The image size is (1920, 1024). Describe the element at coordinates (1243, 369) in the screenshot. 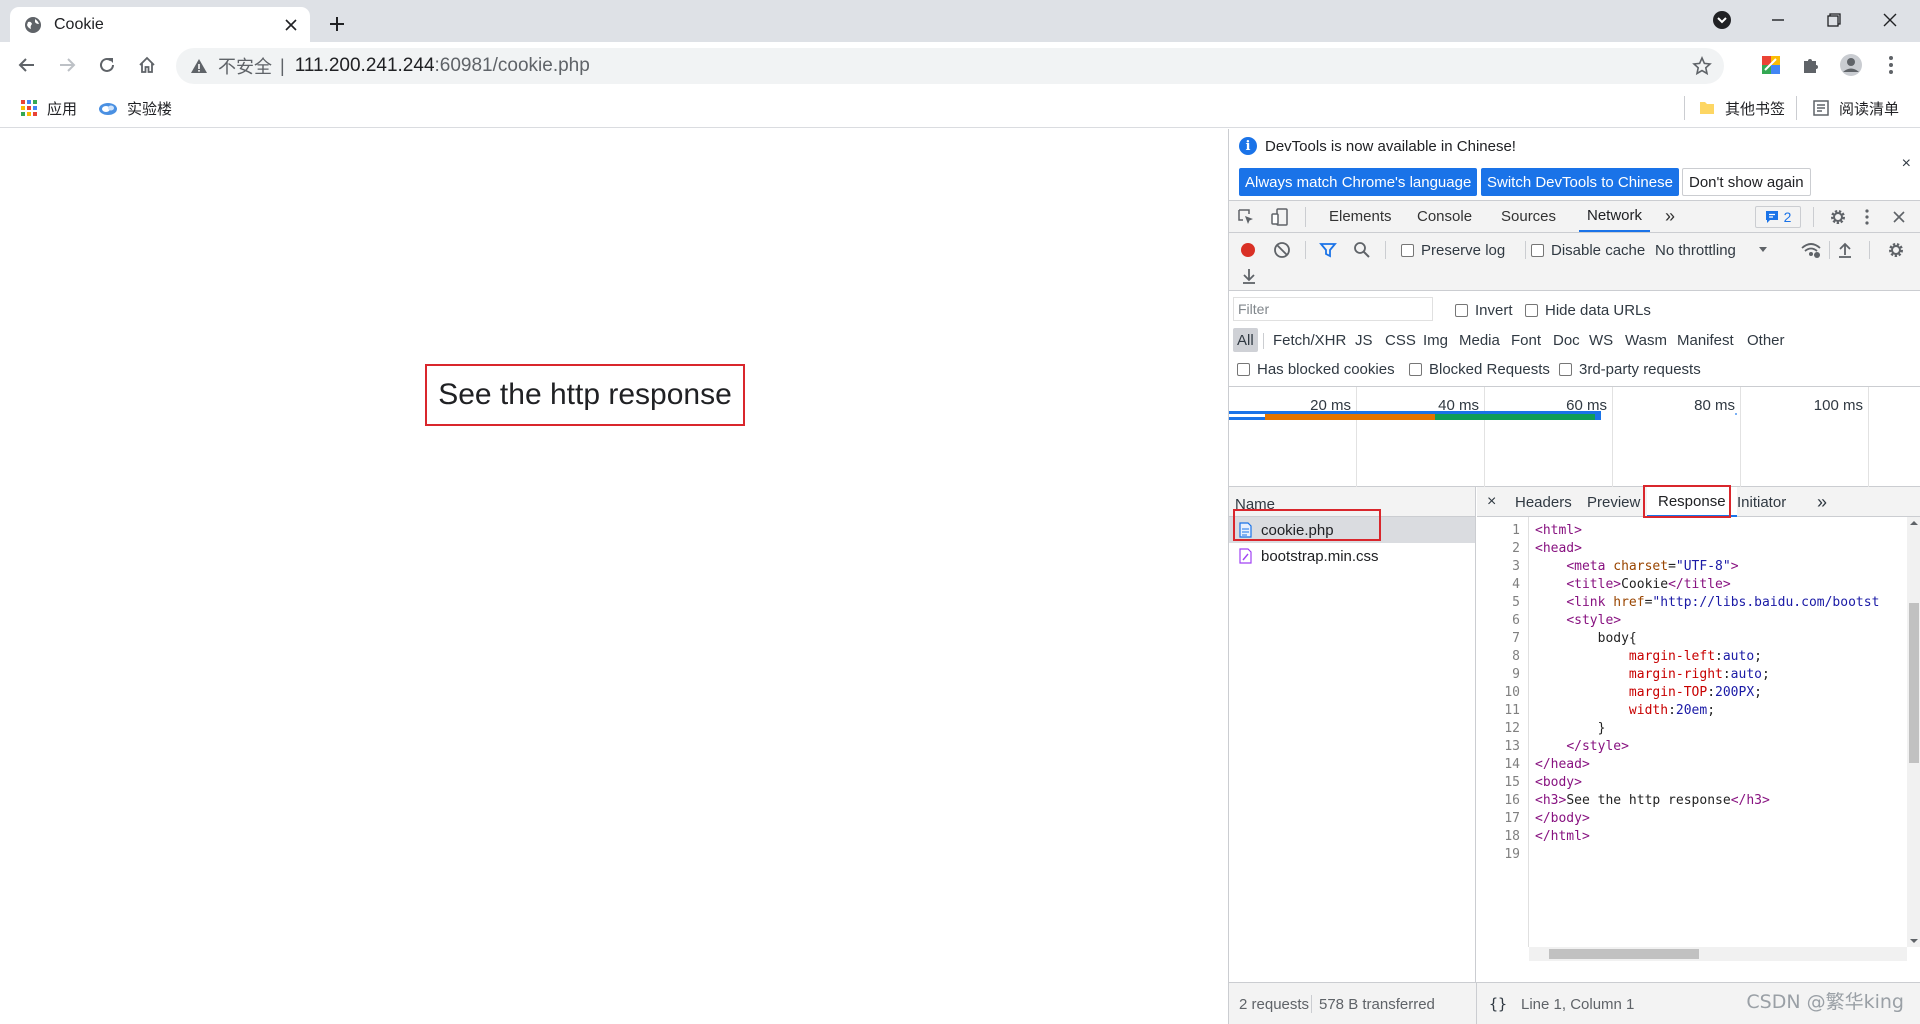

I see `has-blocked-cookies-box` at that location.